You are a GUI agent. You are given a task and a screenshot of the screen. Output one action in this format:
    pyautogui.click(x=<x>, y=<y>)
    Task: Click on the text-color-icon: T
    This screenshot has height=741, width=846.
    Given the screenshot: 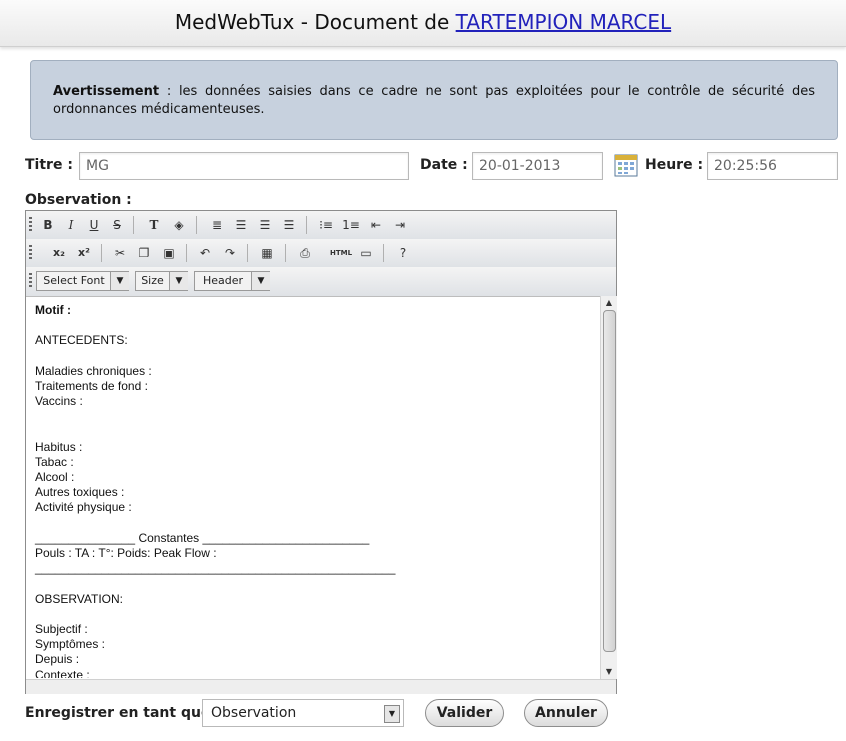 What is the action you would take?
    pyautogui.click(x=154, y=225)
    